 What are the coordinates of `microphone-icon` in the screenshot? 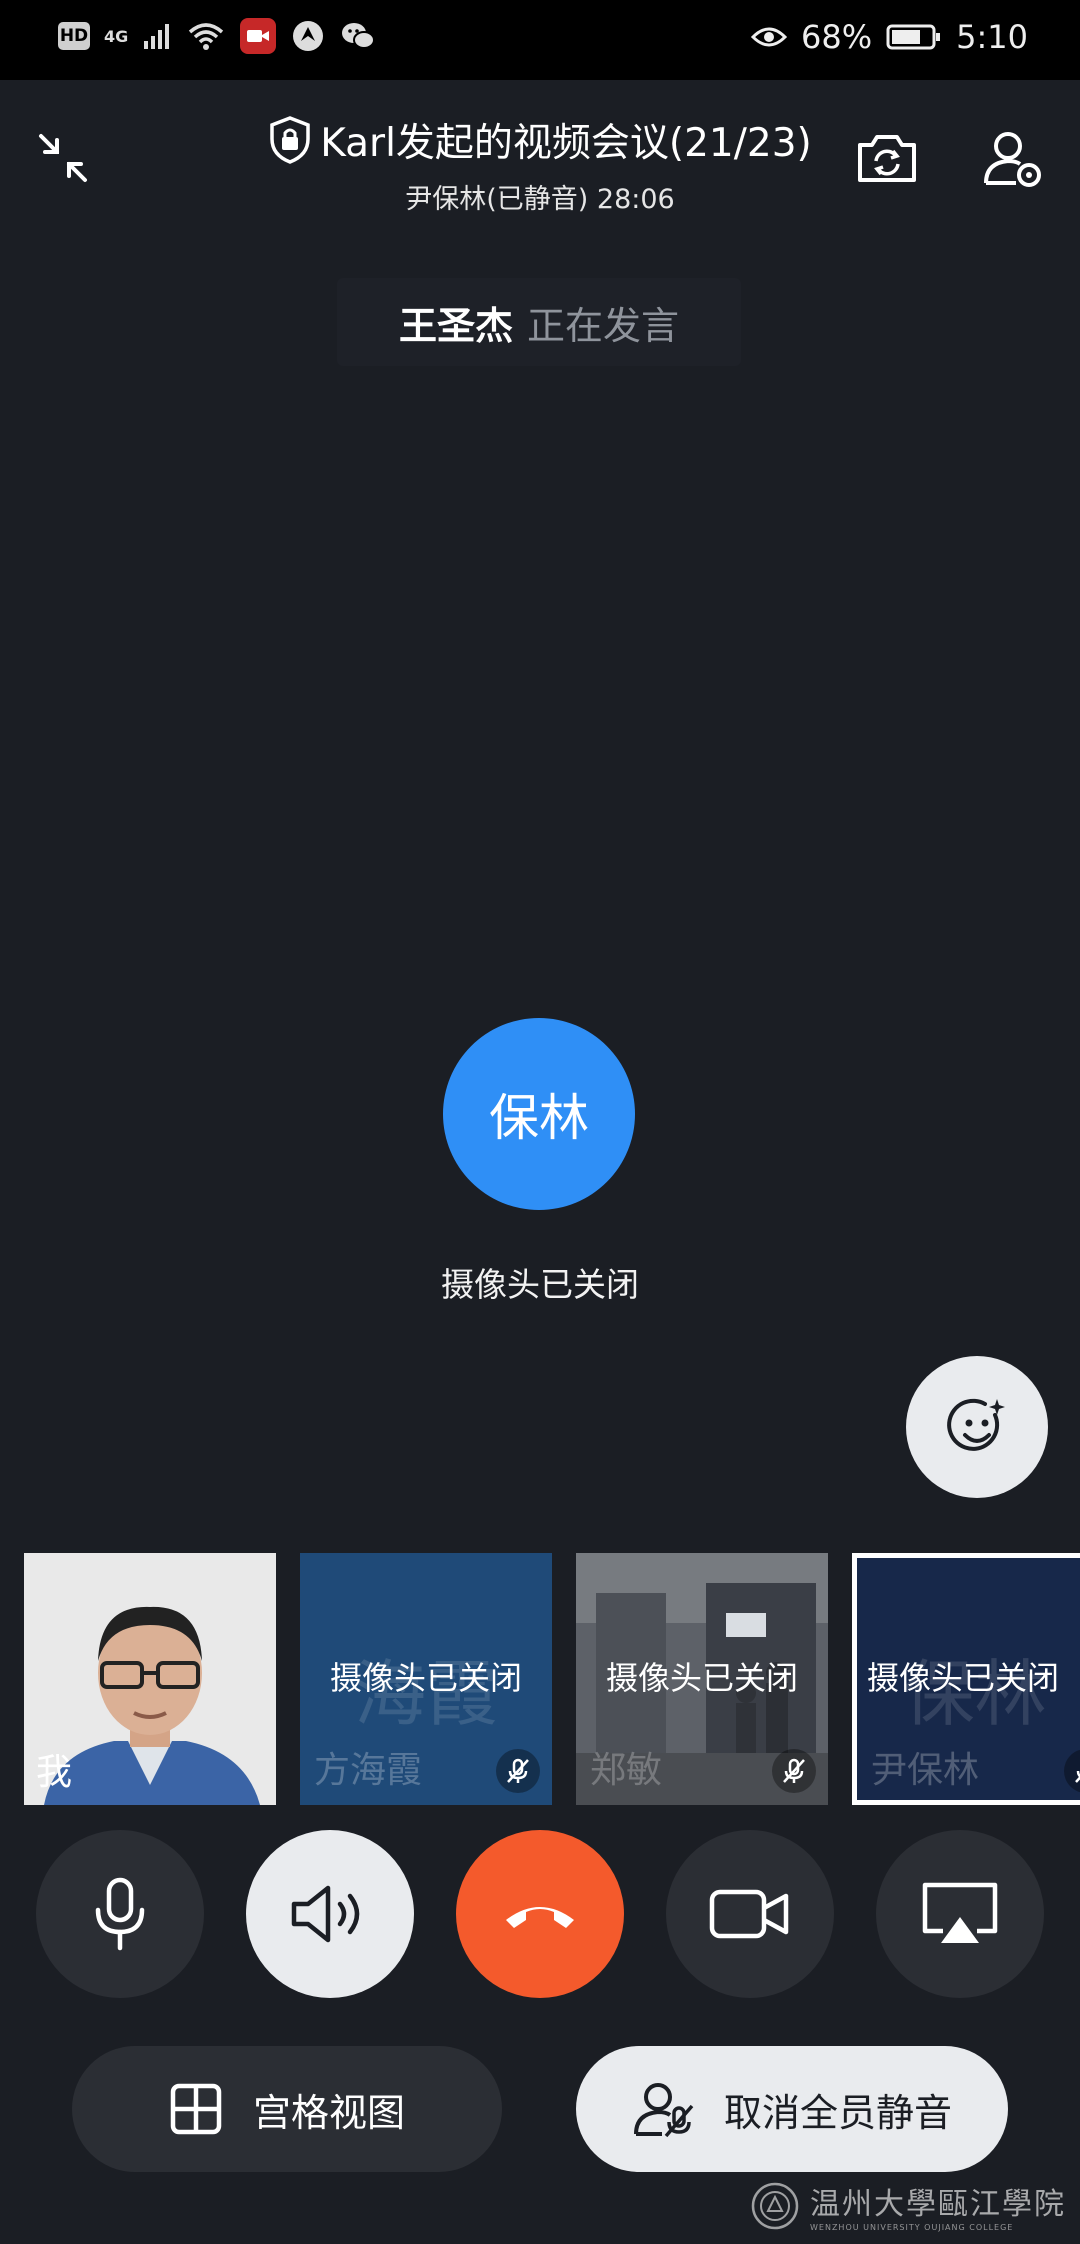 It's located at (120, 1914).